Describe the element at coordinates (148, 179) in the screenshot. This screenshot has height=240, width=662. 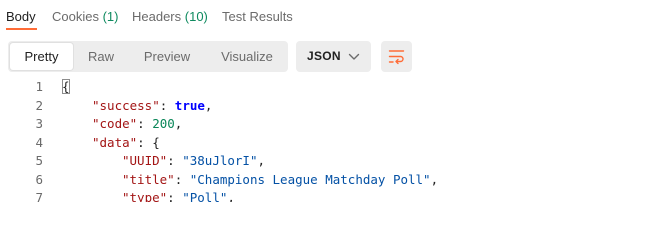
I see `json-key: "title"` at that location.